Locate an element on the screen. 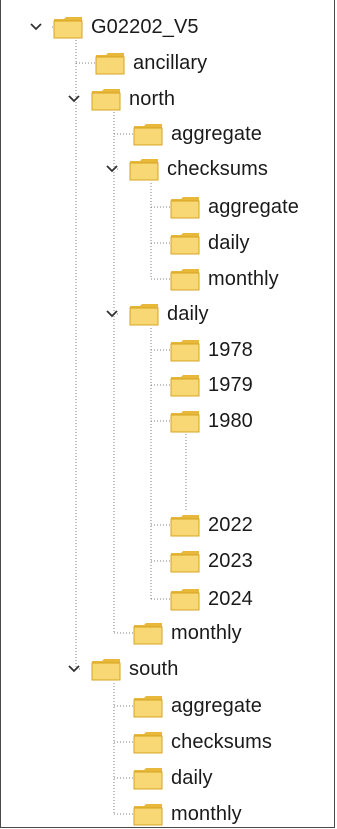 This screenshot has height=829, width=337. tree-node-south-monthly: monthly is located at coordinates (187, 814).